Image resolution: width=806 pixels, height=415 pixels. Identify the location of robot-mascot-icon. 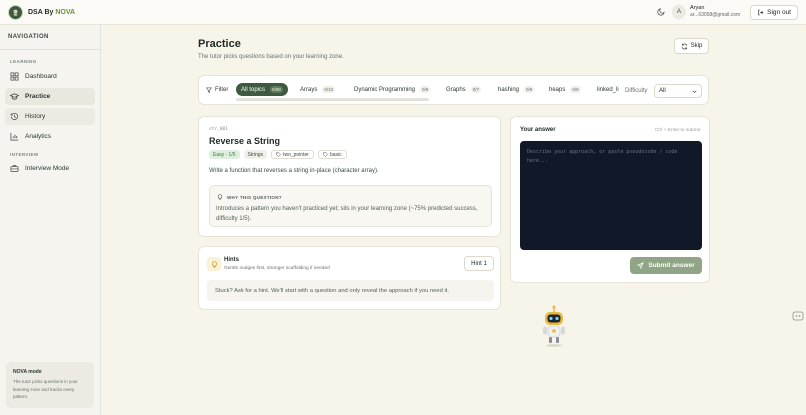
(554, 326).